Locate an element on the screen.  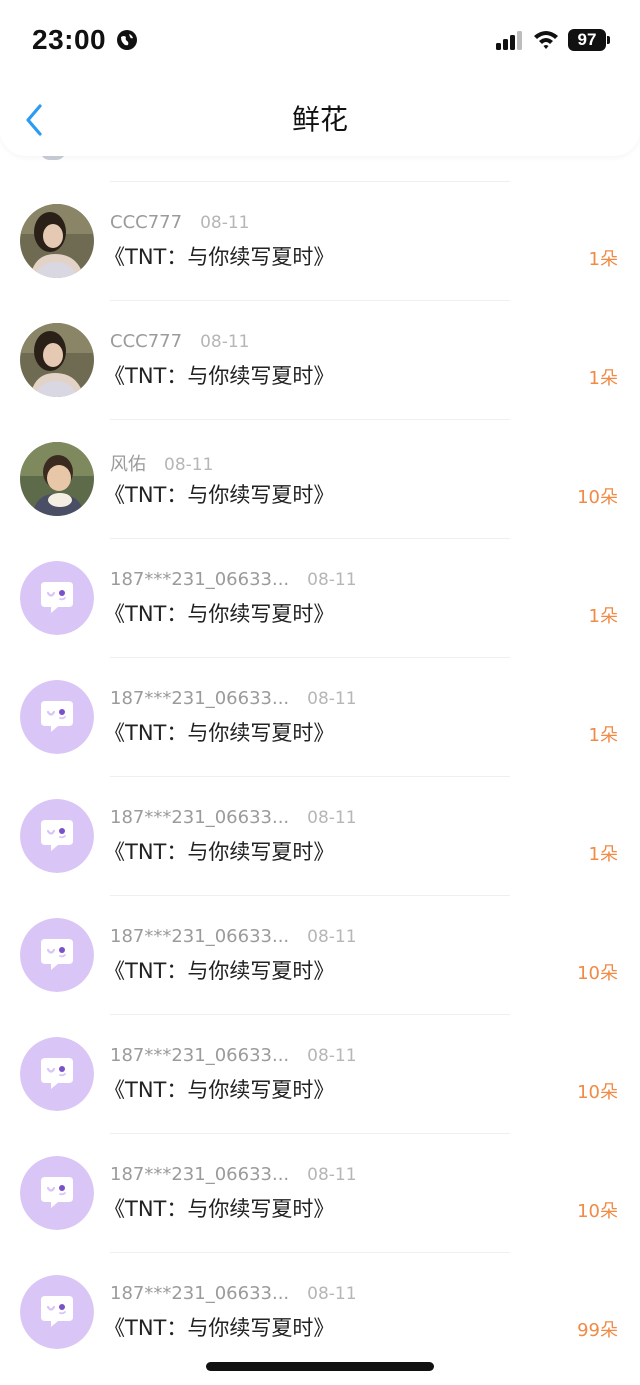
wifi-icon is located at coordinates (546, 40).